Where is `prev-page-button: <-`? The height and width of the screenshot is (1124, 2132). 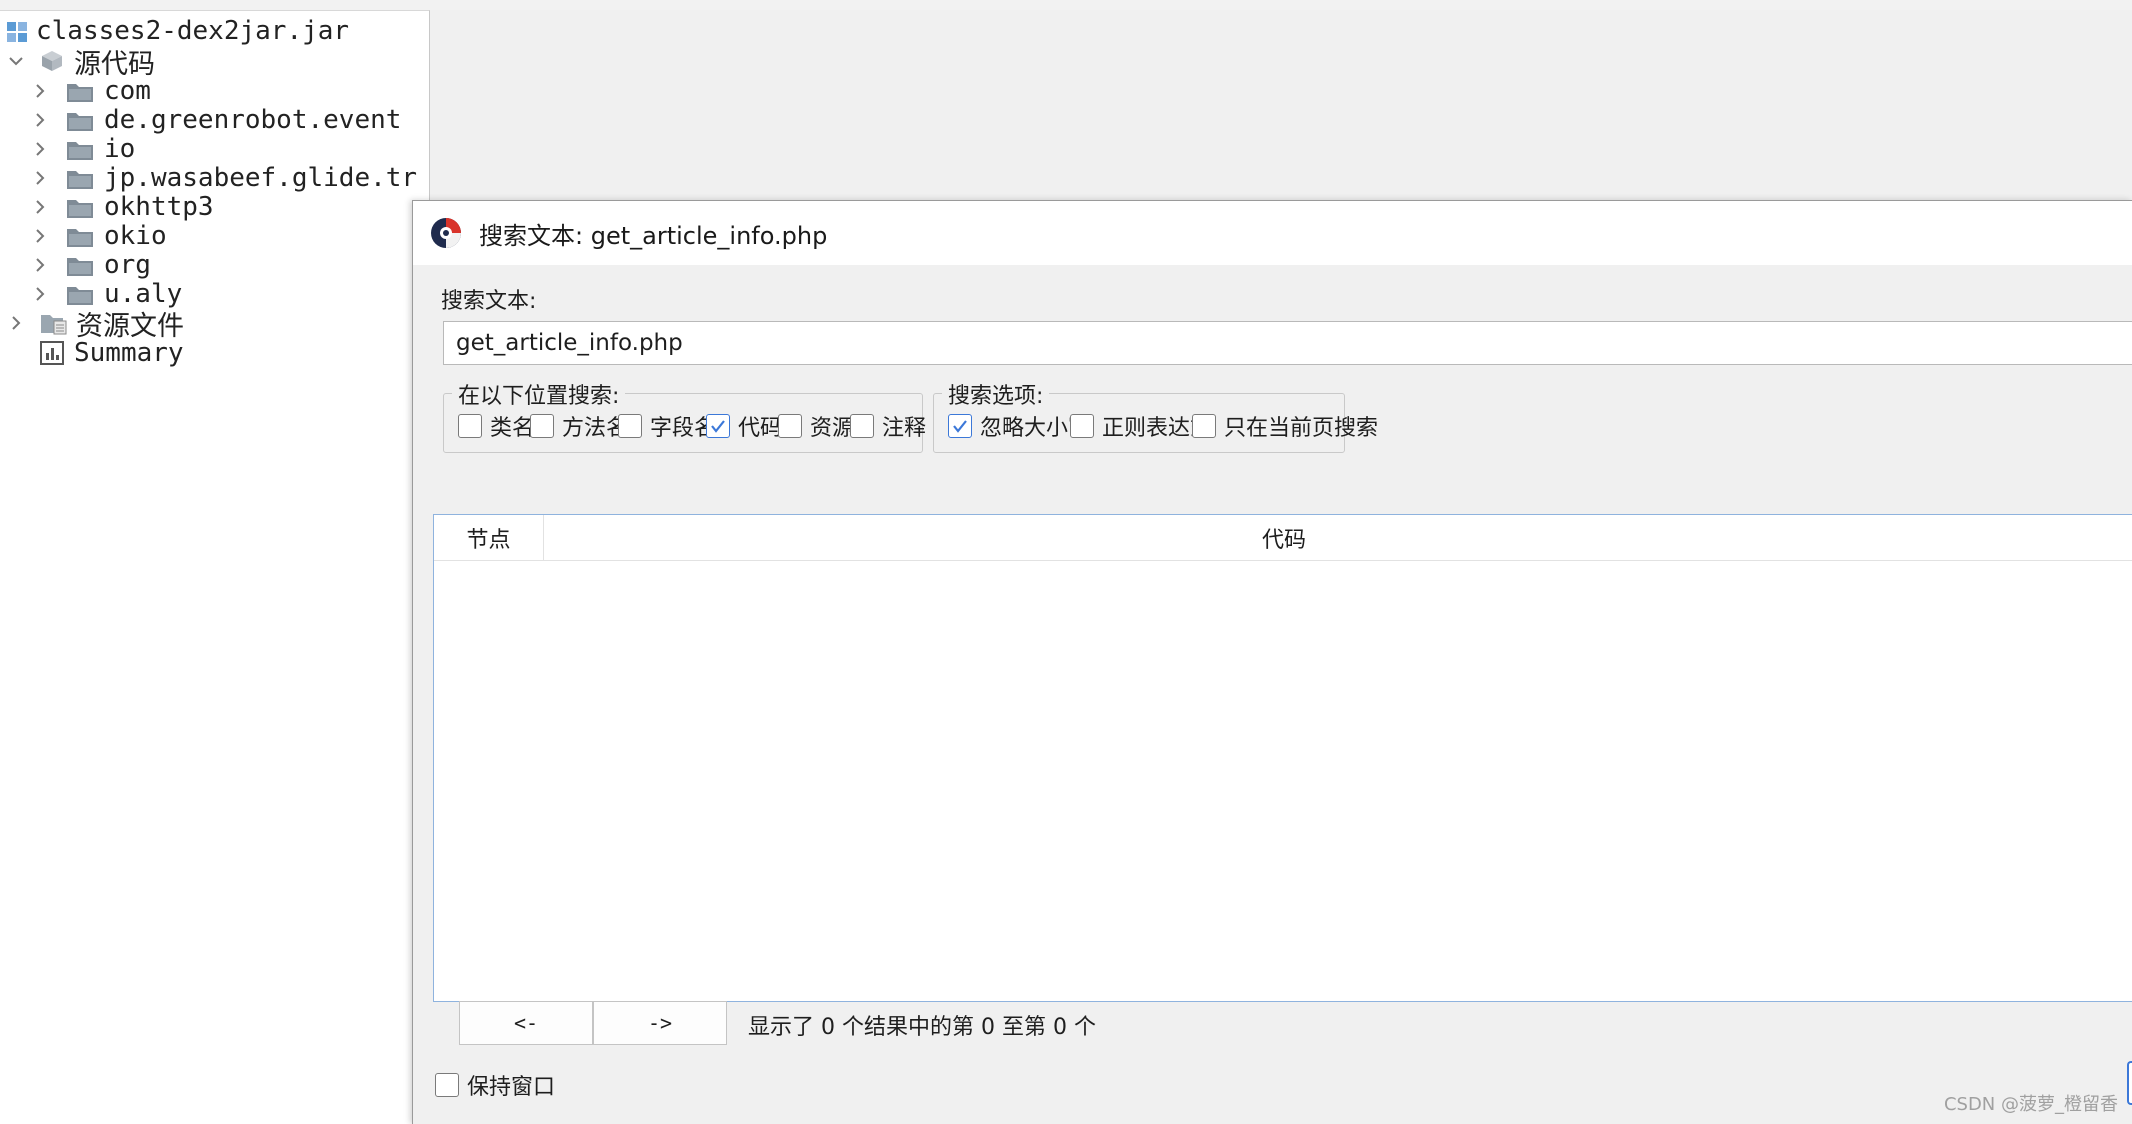 prev-page-button: <- is located at coordinates (526, 1023).